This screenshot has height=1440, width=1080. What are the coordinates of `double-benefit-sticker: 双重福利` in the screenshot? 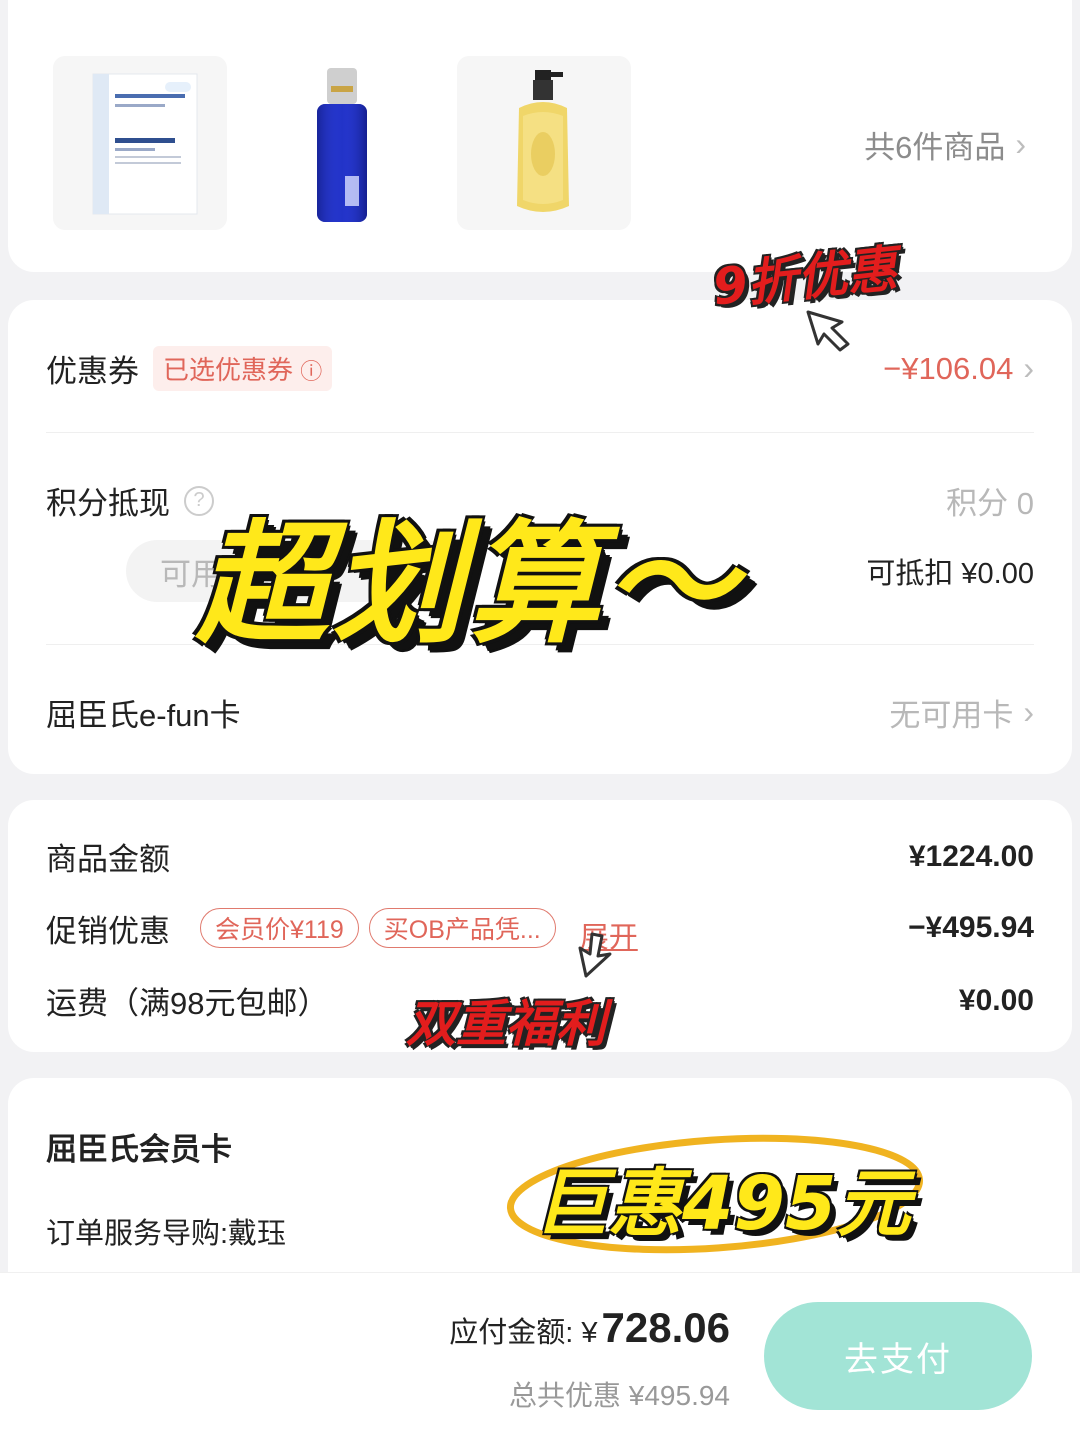 It's located at (506, 1024).